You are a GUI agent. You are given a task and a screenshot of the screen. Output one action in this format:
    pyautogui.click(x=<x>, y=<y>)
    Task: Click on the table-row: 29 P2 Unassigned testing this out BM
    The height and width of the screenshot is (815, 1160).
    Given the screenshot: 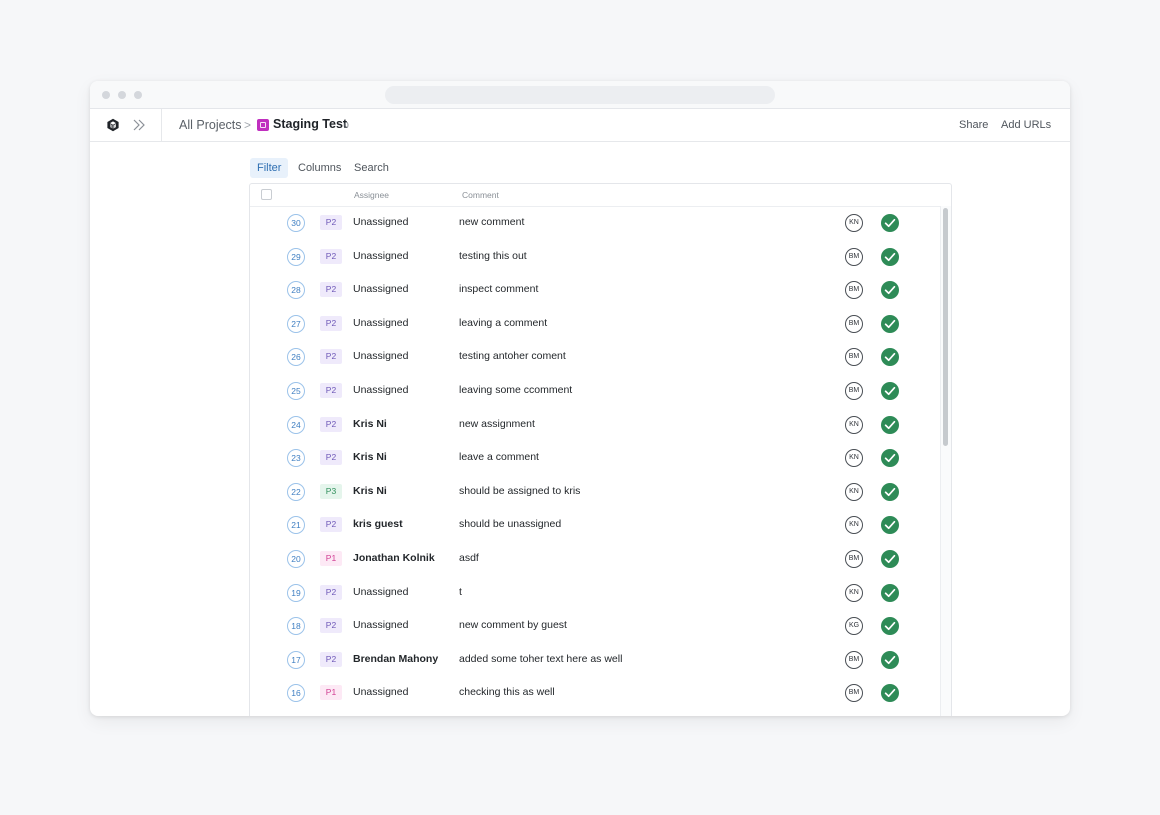 What is the action you would take?
    pyautogui.click(x=595, y=257)
    